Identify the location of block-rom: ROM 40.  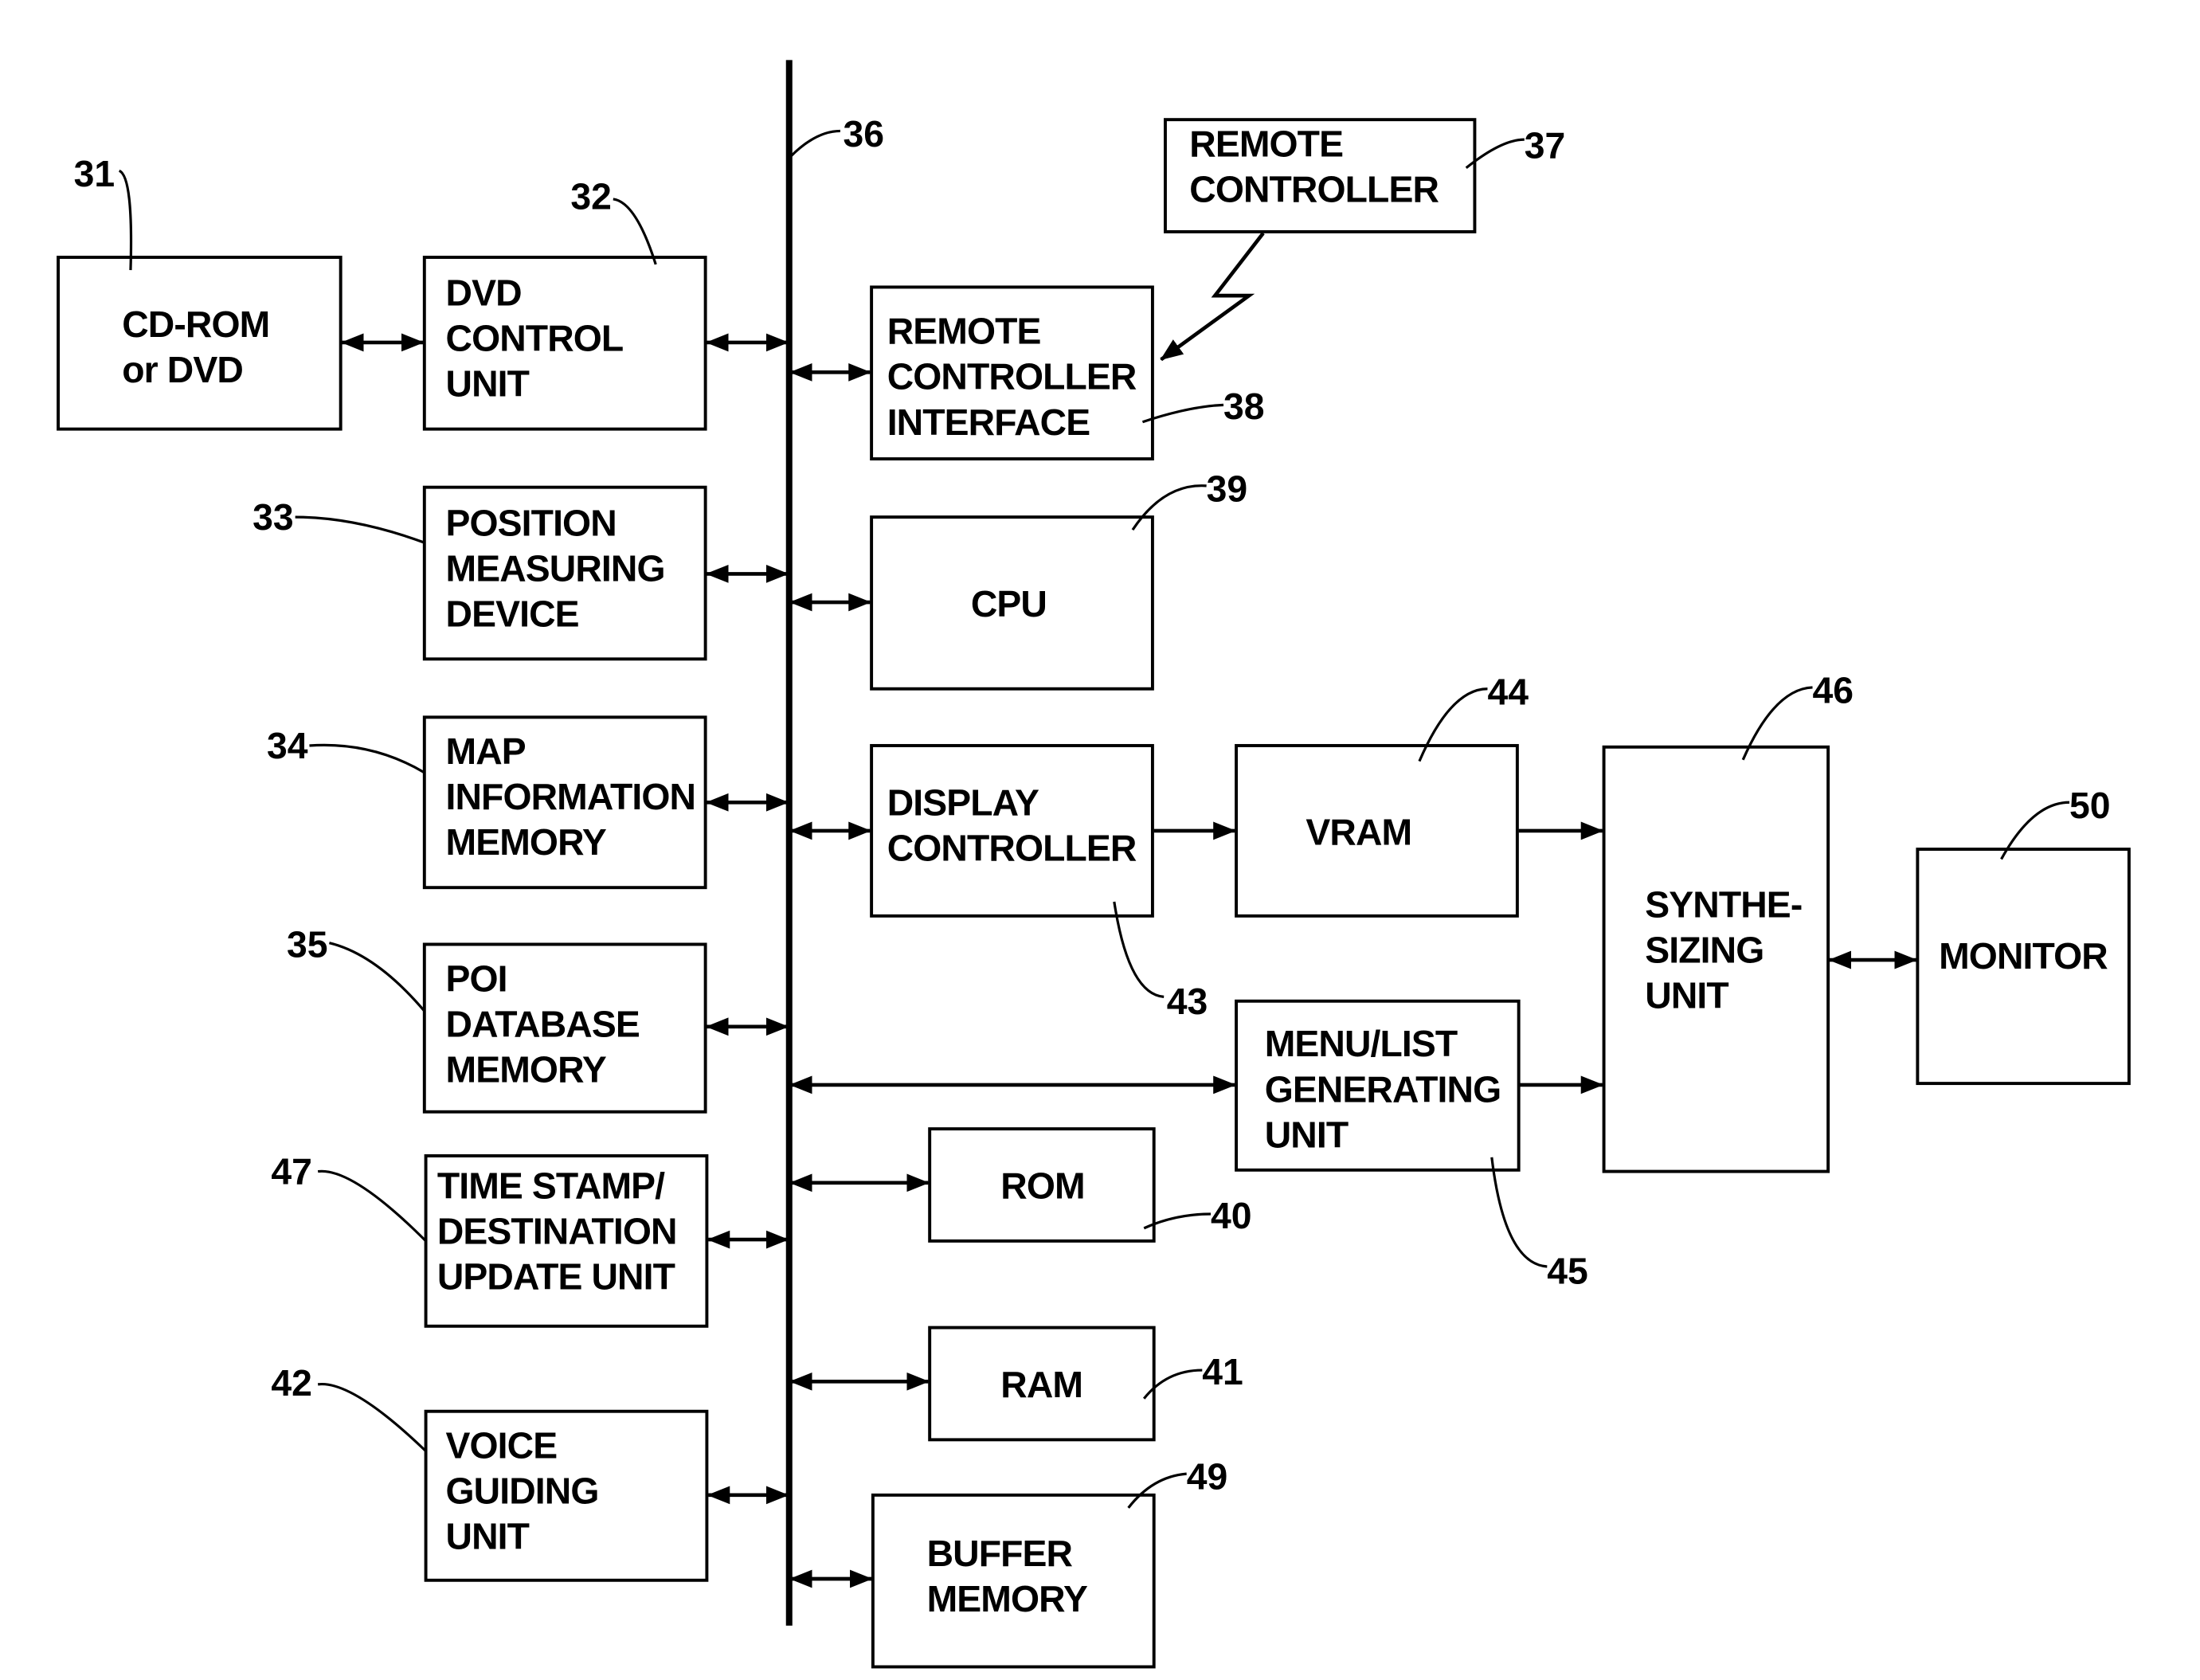
(1090, 1185).